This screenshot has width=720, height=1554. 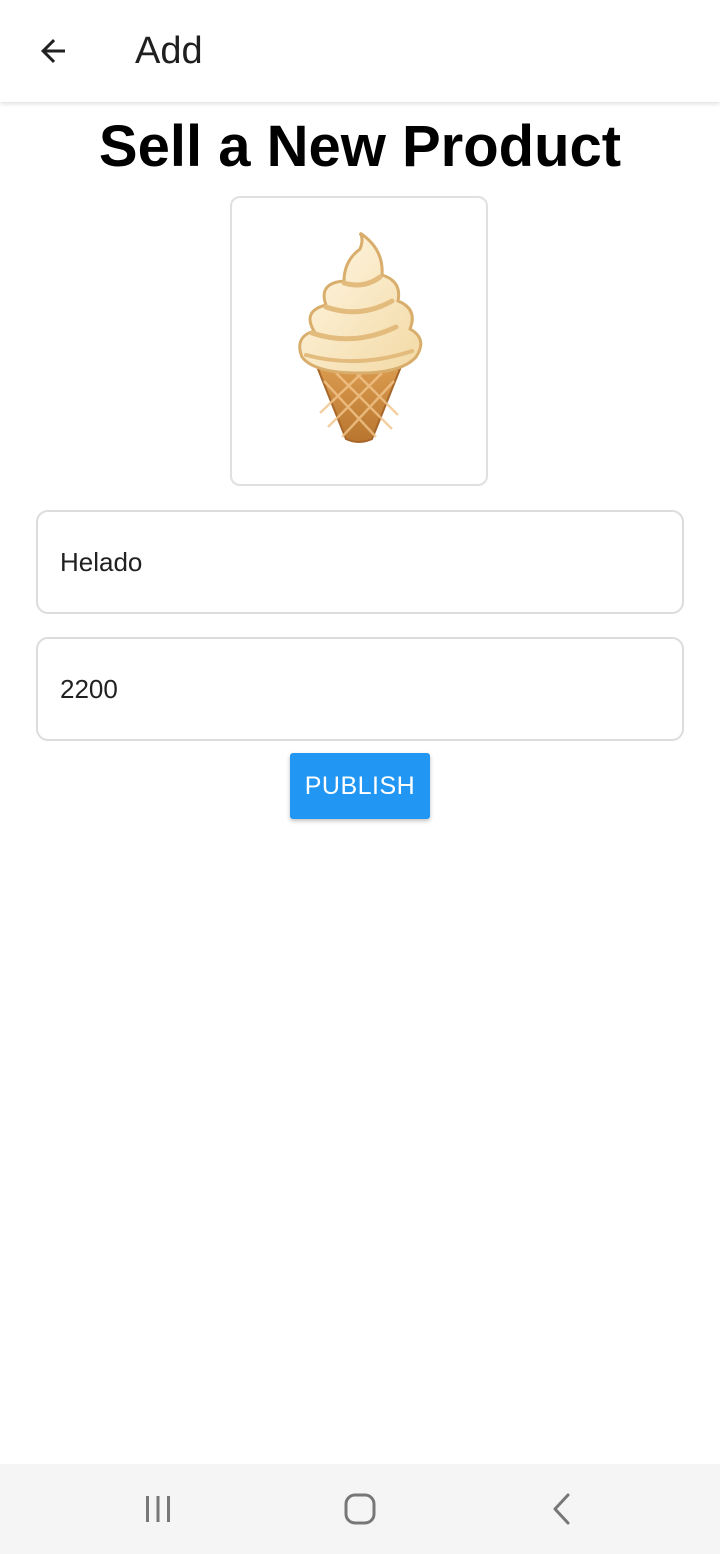 I want to click on page-title: Sell a New Product, so click(x=360, y=146).